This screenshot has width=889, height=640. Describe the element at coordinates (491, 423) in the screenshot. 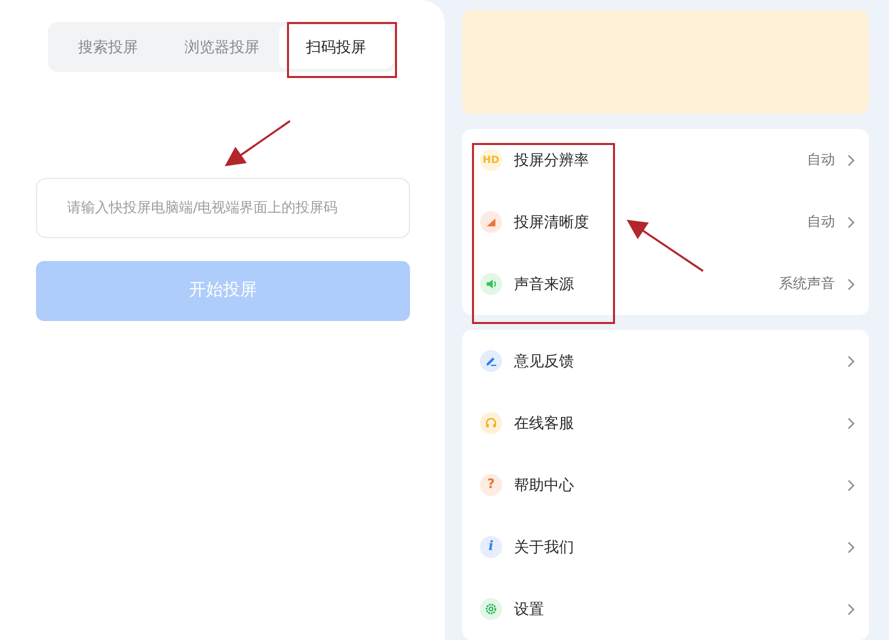

I see `headset-icon` at that location.